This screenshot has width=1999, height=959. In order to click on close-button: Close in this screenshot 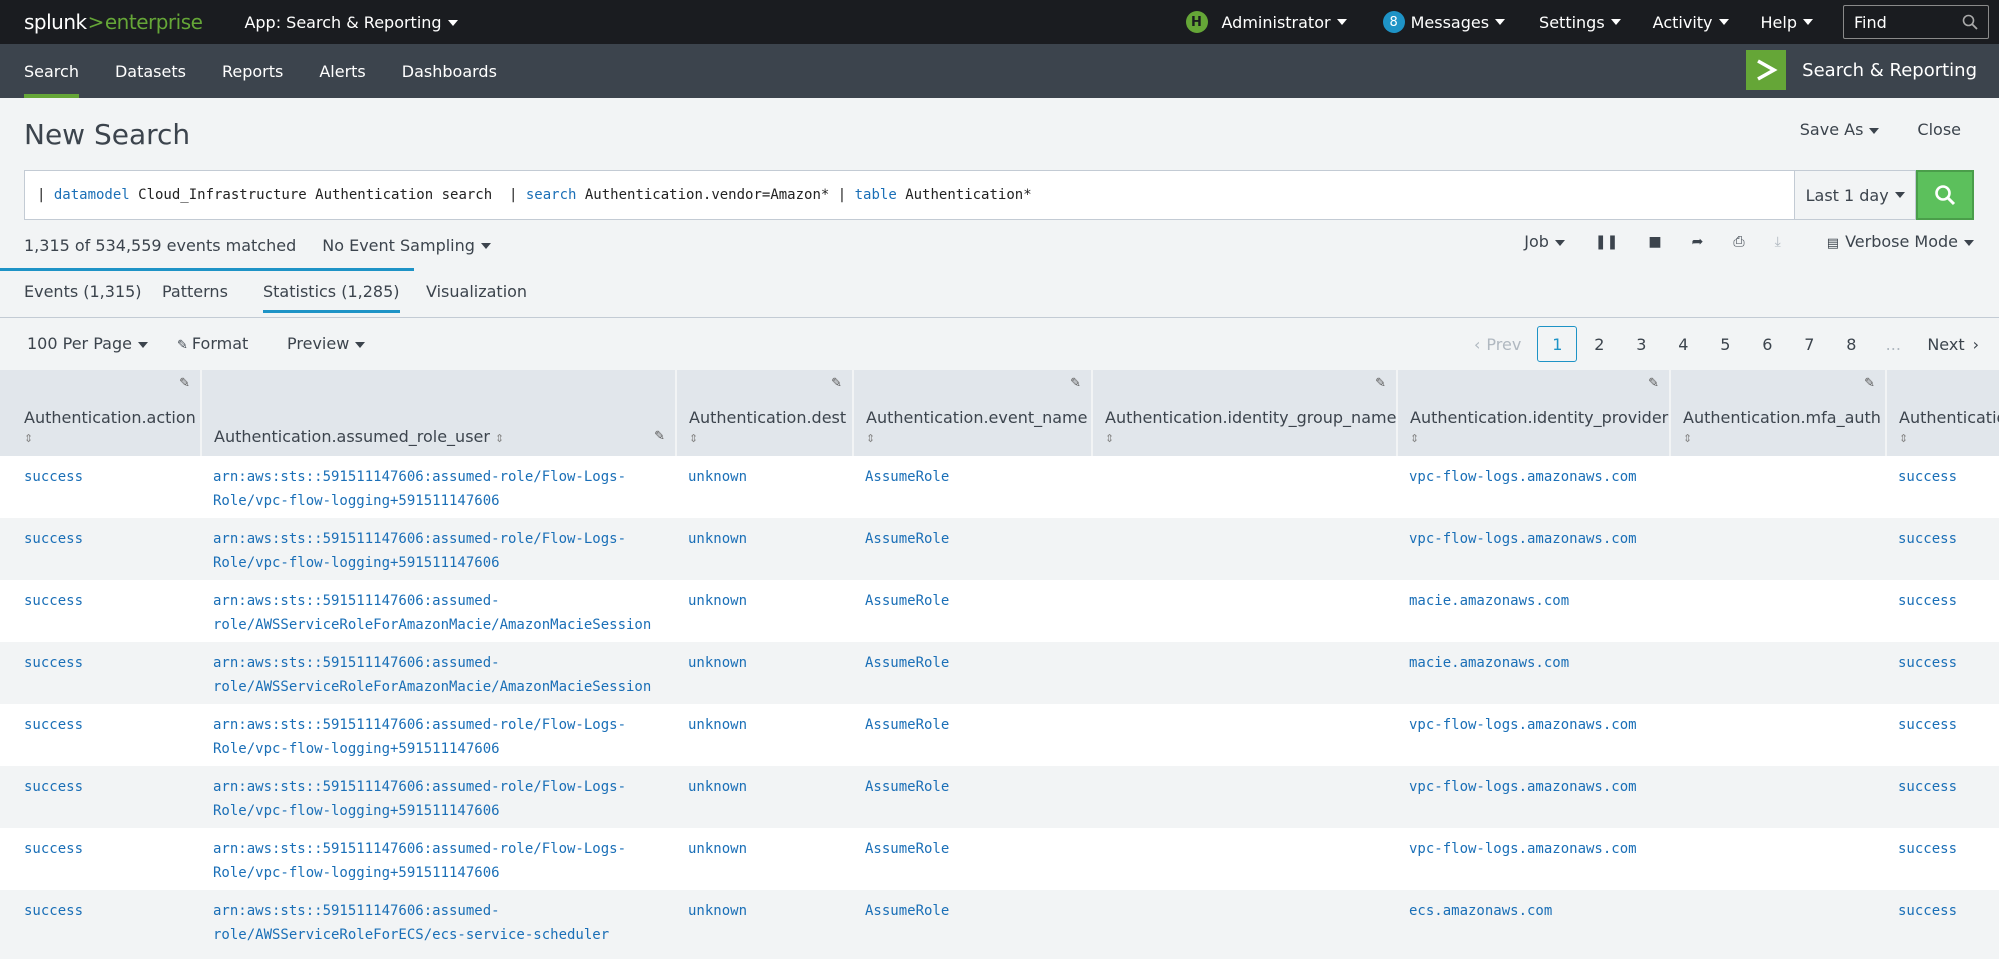, I will do `click(1939, 129)`.